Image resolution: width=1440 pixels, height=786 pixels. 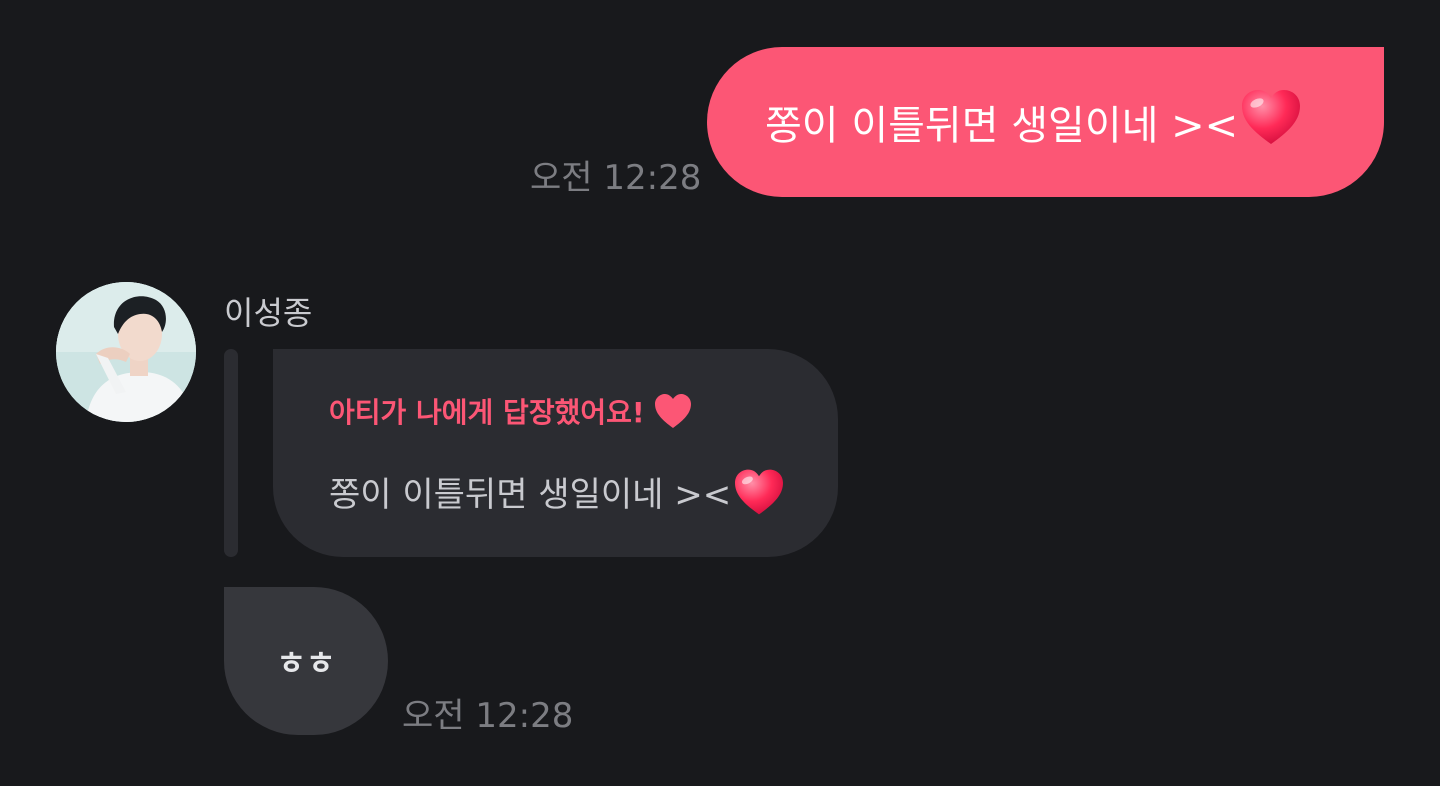 I want to click on sent-timestamp: 오전 12:28, so click(x=616, y=178).